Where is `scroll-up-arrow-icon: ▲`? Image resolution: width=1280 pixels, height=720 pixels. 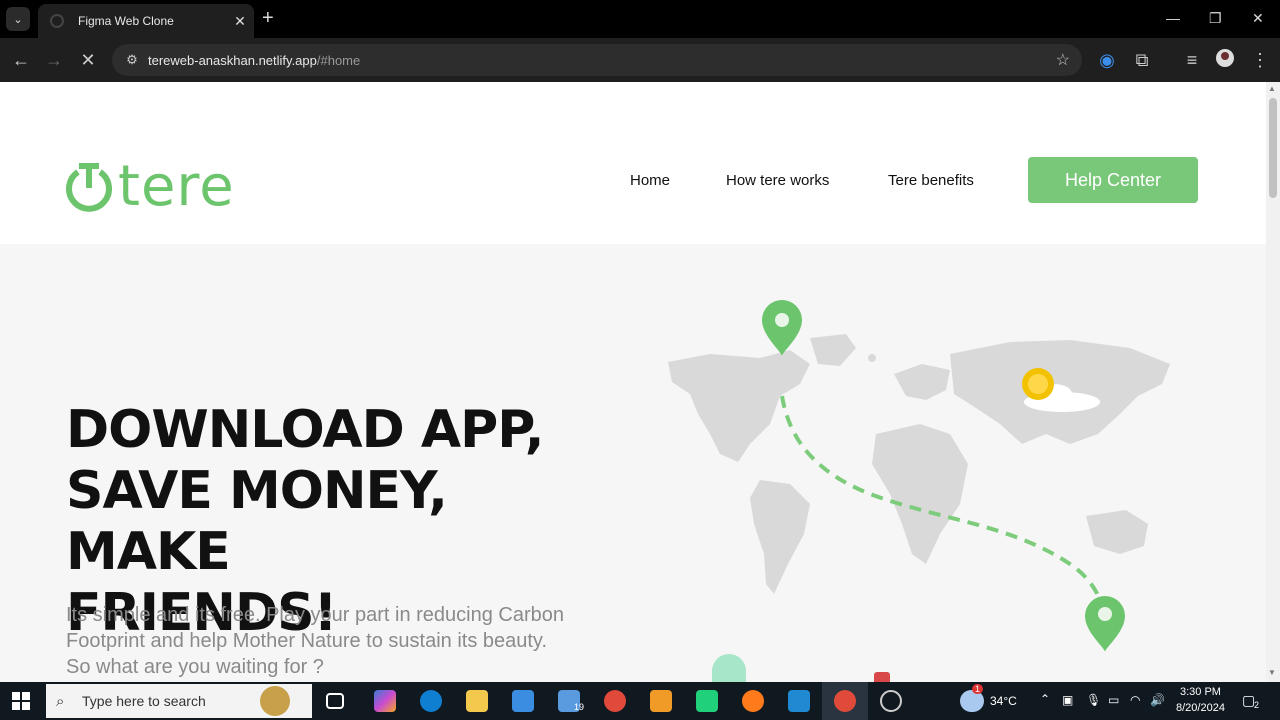 scroll-up-arrow-icon: ▲ is located at coordinates (1272, 88).